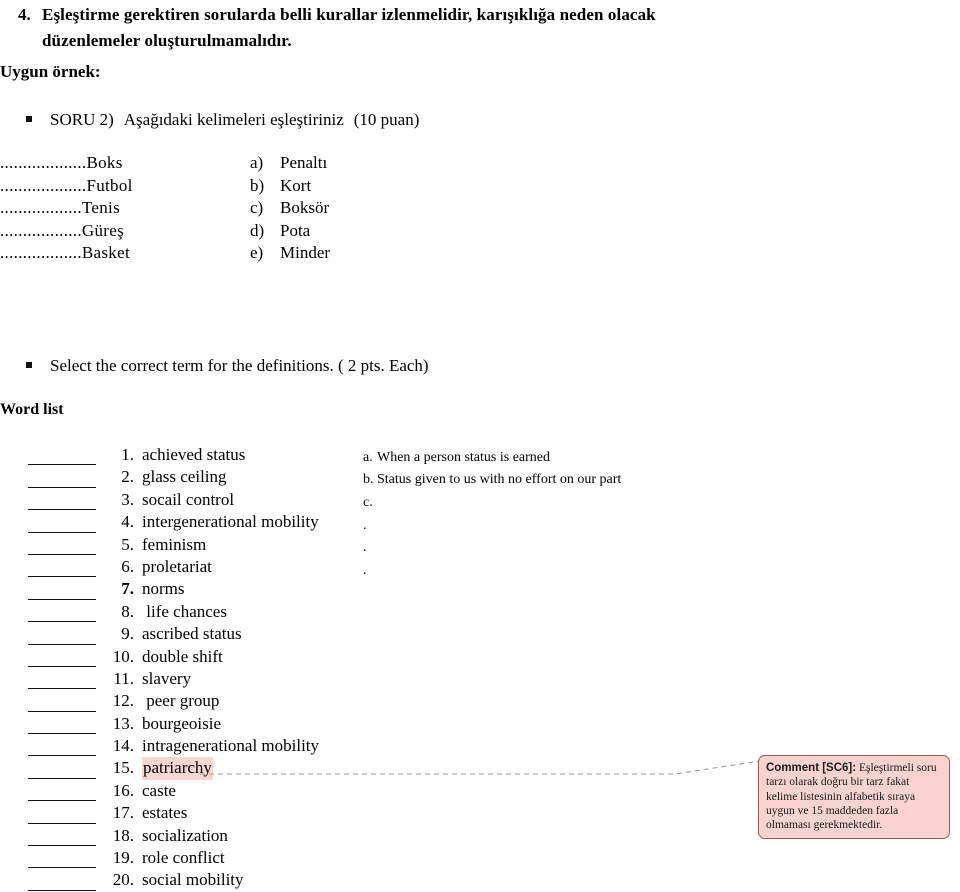  What do you see at coordinates (123, 678) in the screenshot?
I see `word-list-number: 11.` at bounding box center [123, 678].